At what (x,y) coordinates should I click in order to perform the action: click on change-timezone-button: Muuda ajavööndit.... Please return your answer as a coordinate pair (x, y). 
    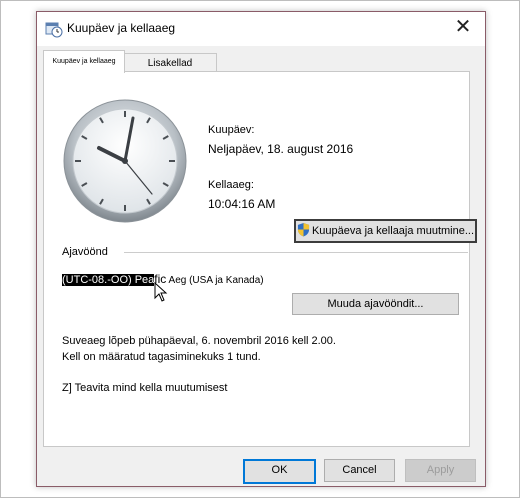
    Looking at the image, I should click on (375, 304).